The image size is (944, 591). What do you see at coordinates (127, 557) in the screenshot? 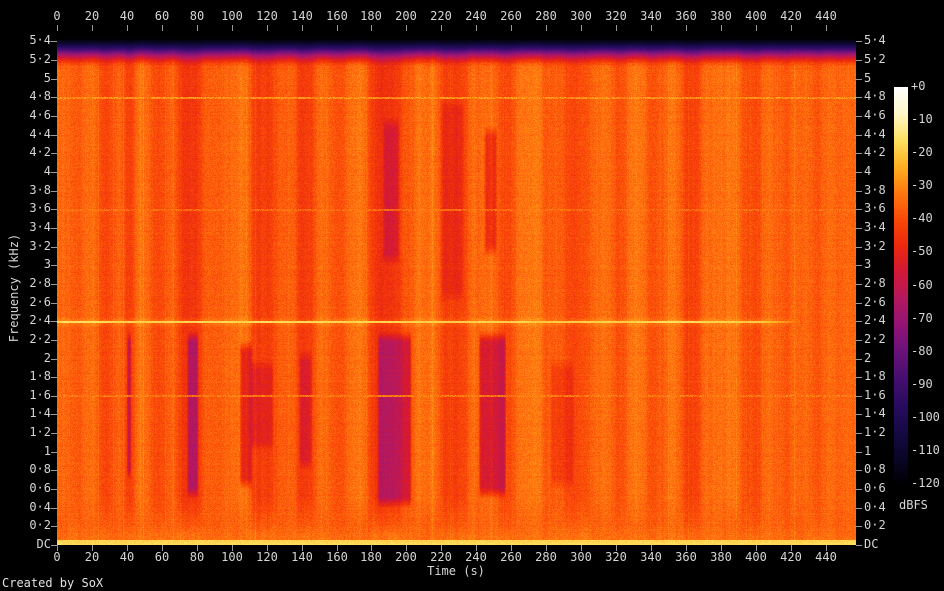
I see `time-tick-label-bottom: 40` at bounding box center [127, 557].